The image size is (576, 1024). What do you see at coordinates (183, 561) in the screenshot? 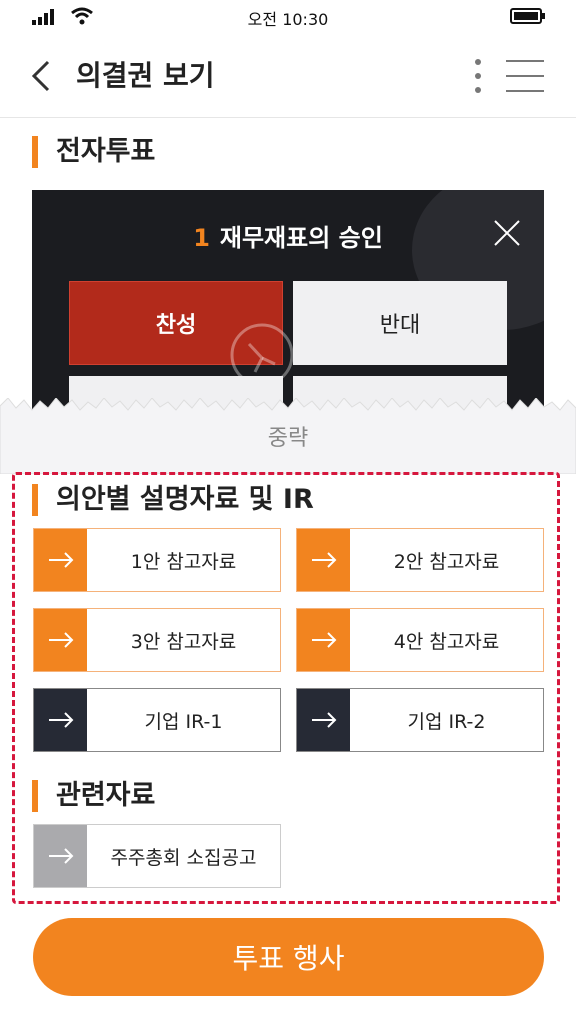
I see `material-link-label: 1안 참고자료` at bounding box center [183, 561].